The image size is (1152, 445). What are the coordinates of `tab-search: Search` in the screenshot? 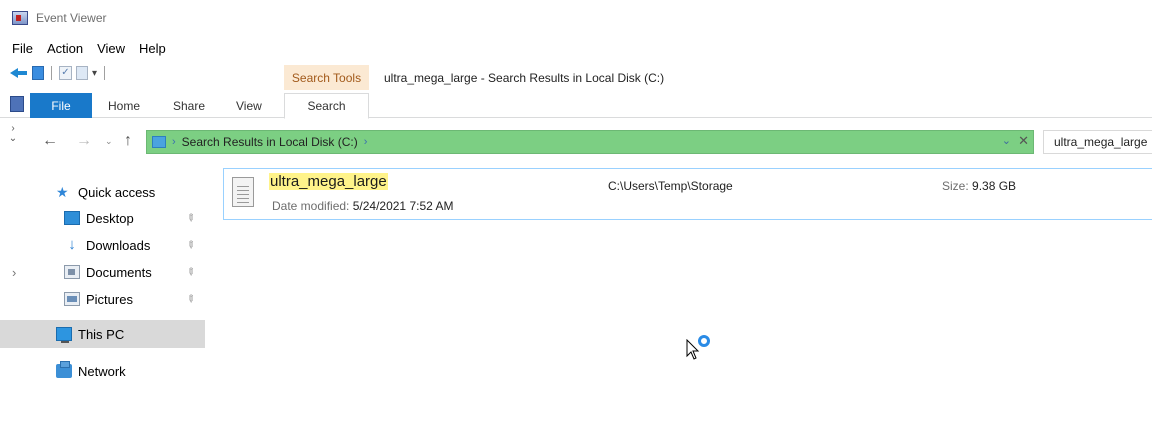 It's located at (326, 106).